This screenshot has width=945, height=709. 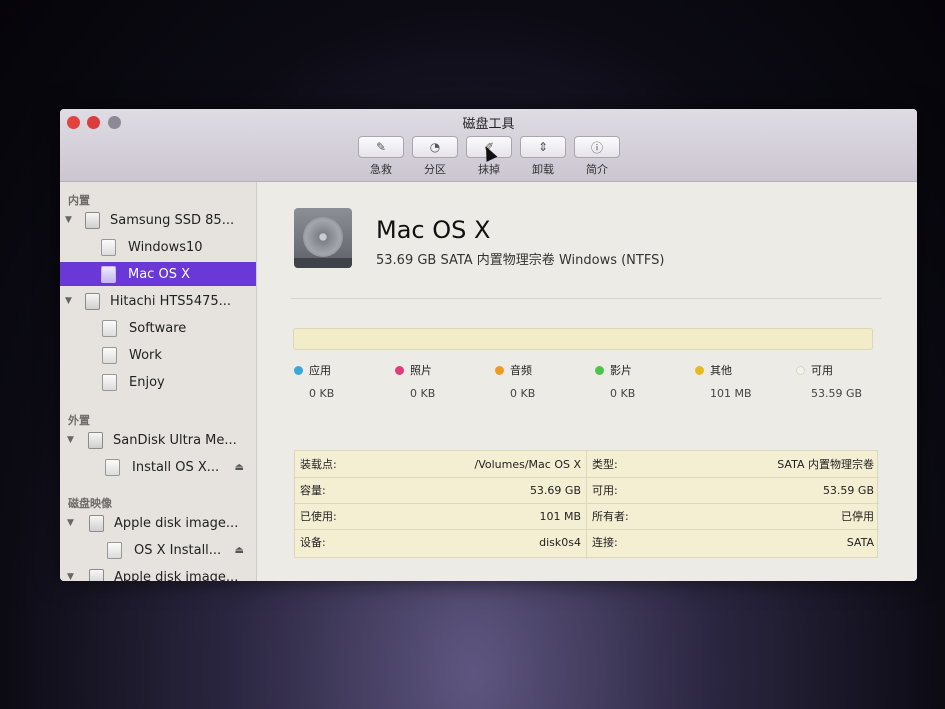 What do you see at coordinates (313, 490) in the screenshot?
I see `capacity-key: 容量:` at bounding box center [313, 490].